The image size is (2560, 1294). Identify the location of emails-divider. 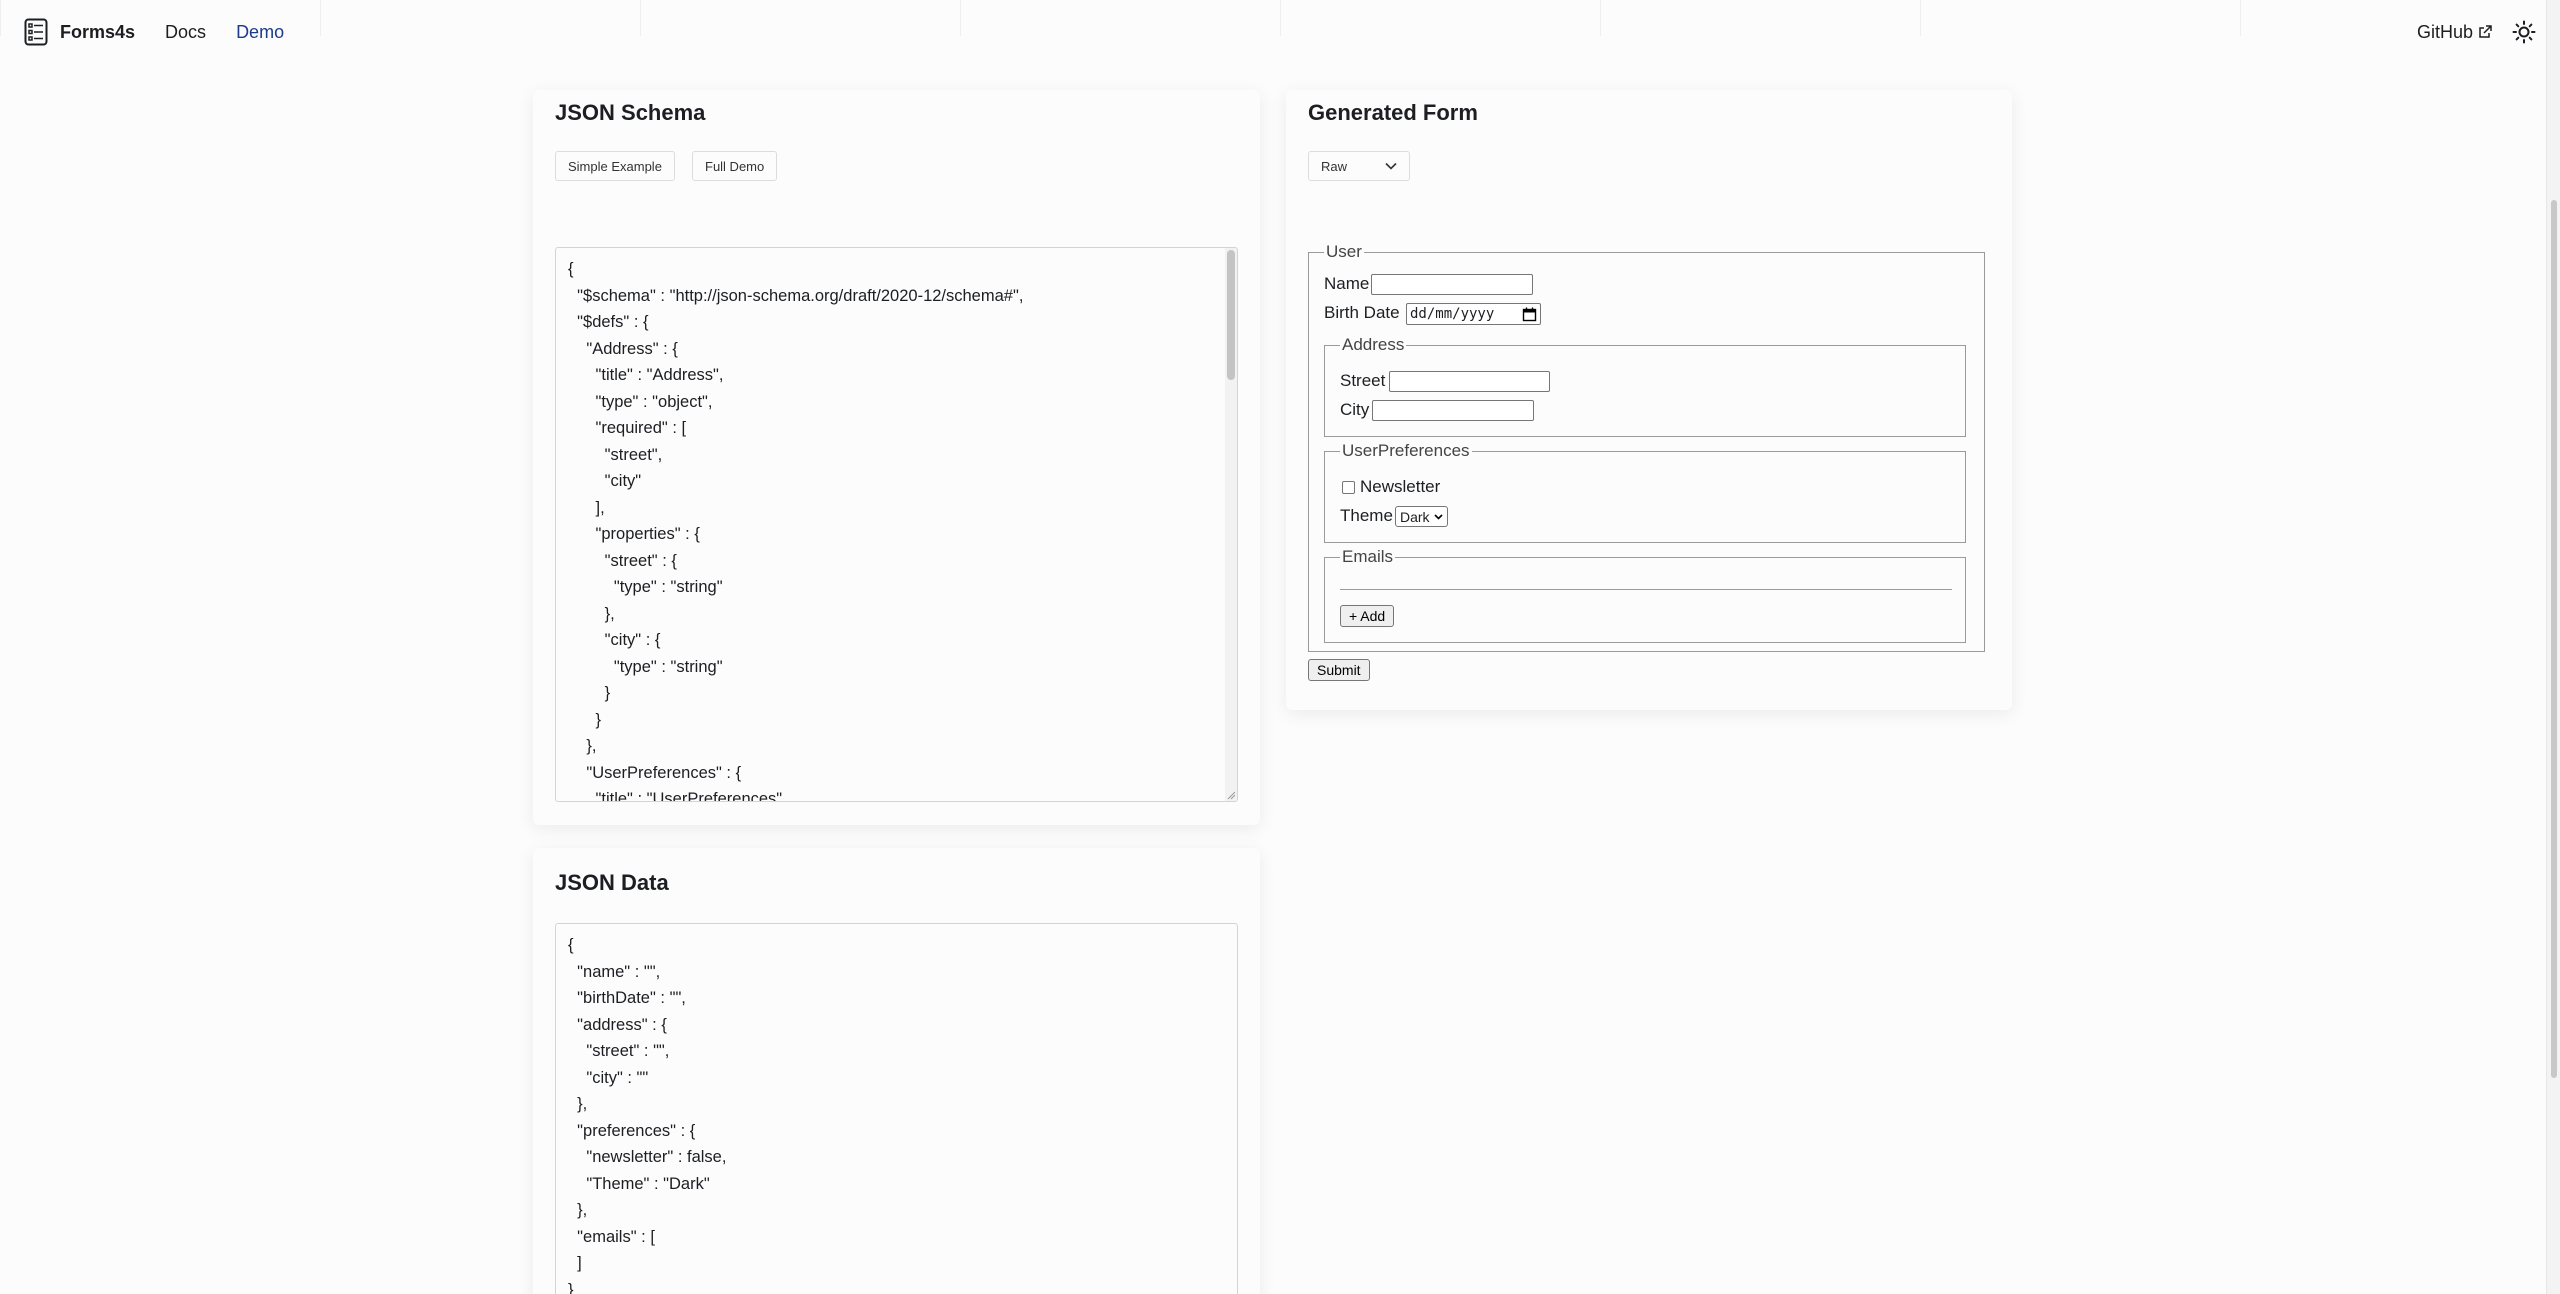
(1646, 589).